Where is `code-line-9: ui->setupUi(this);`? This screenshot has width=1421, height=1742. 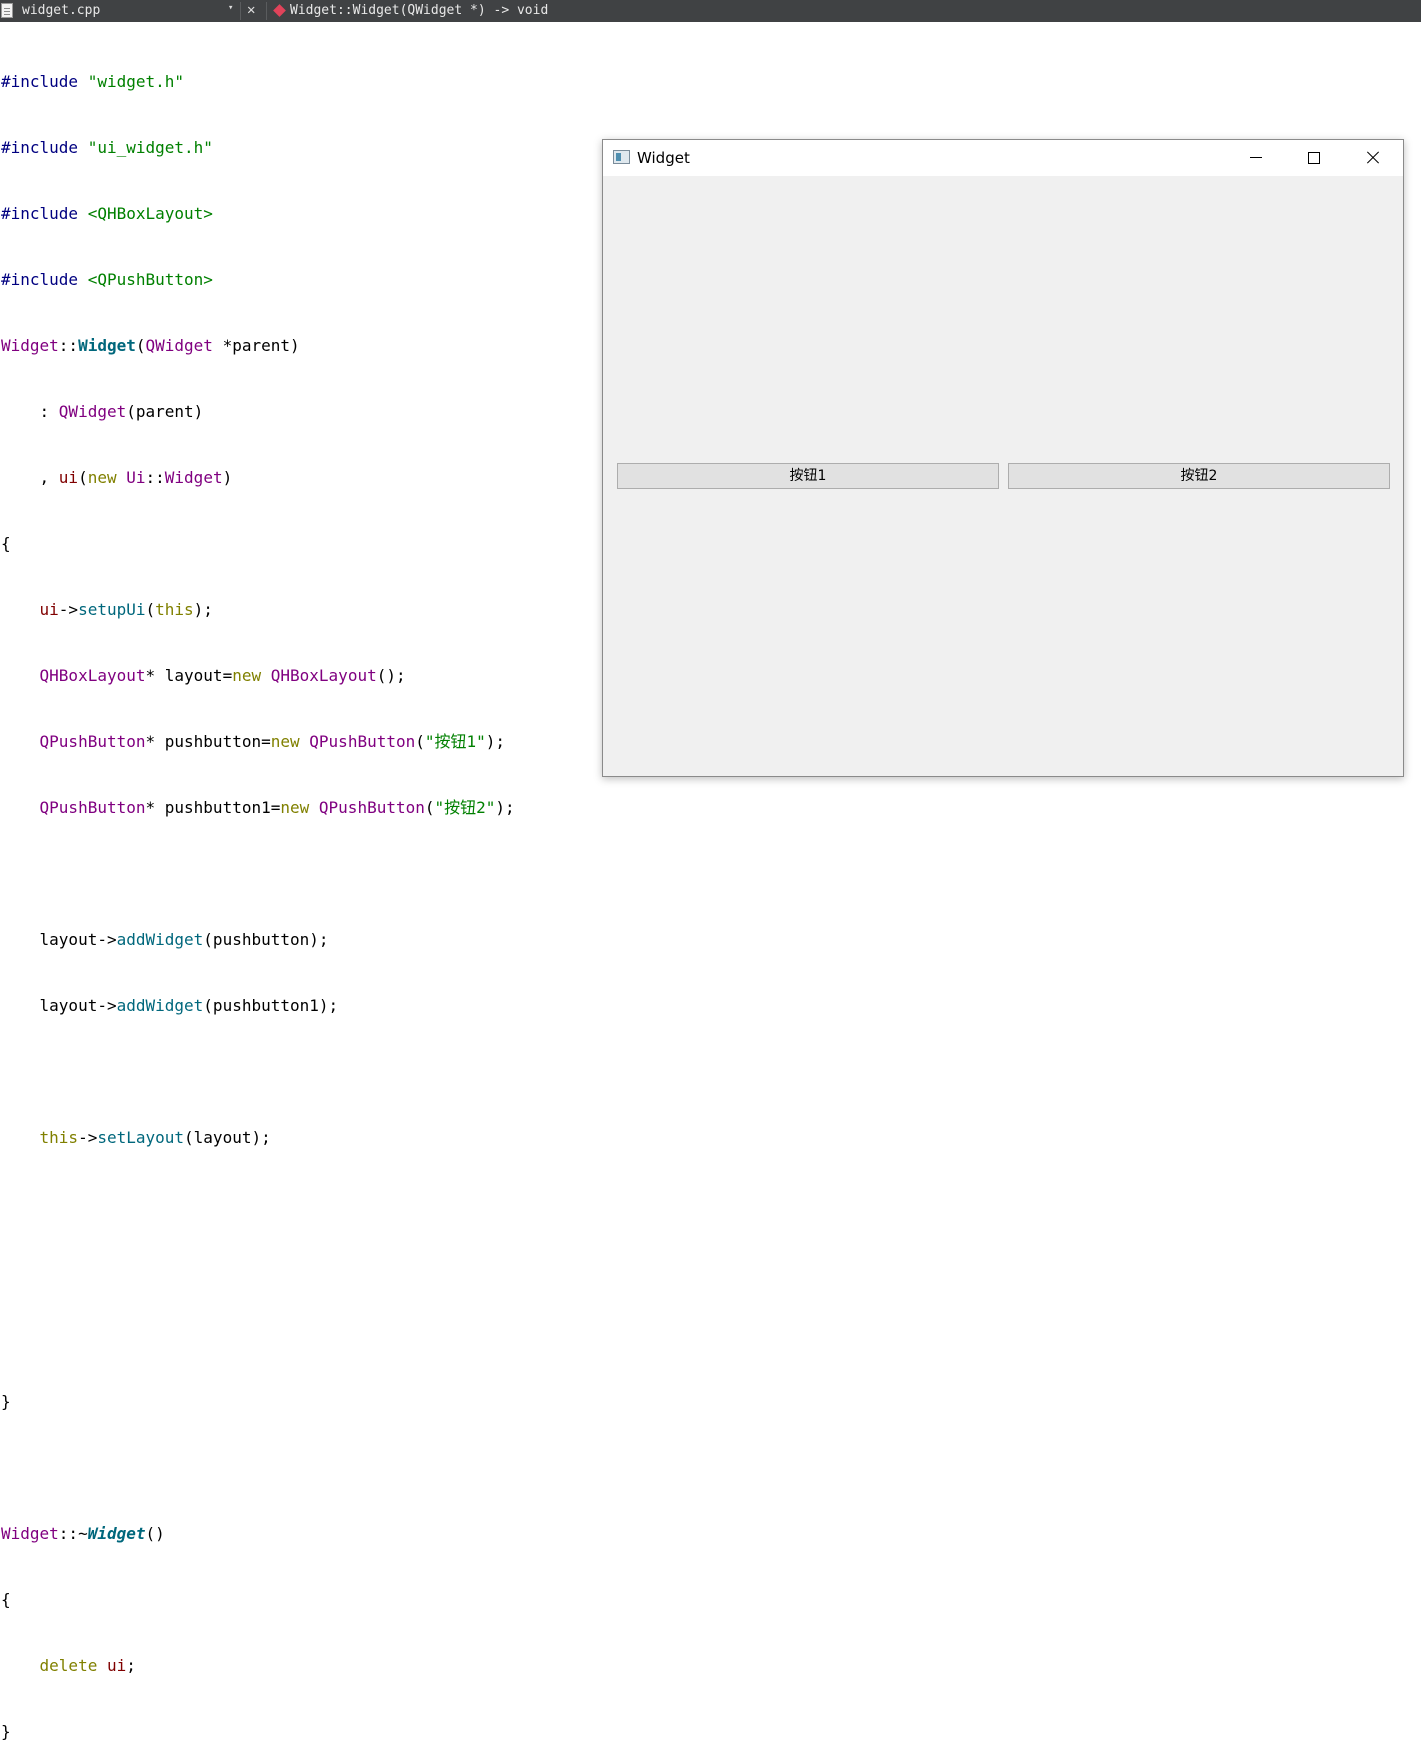 code-line-9: ui->setupUi(this); is located at coordinates (126, 609).